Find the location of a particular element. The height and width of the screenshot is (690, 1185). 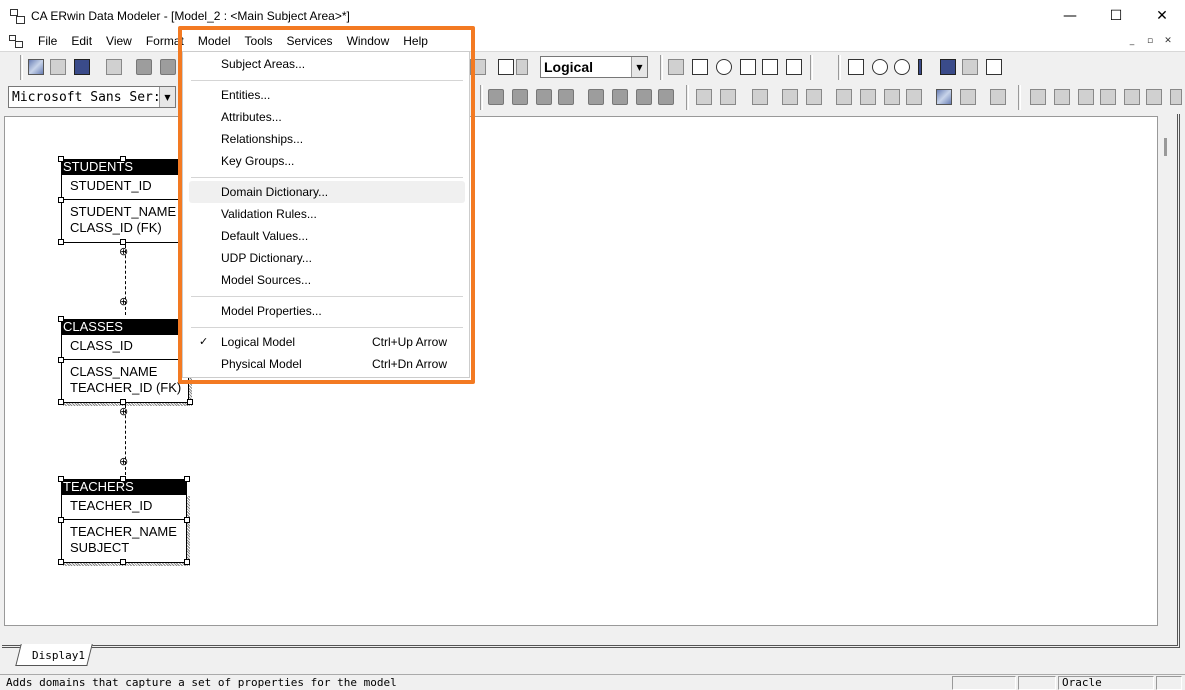

ellipse-tool-icon is located at coordinates (902, 67).